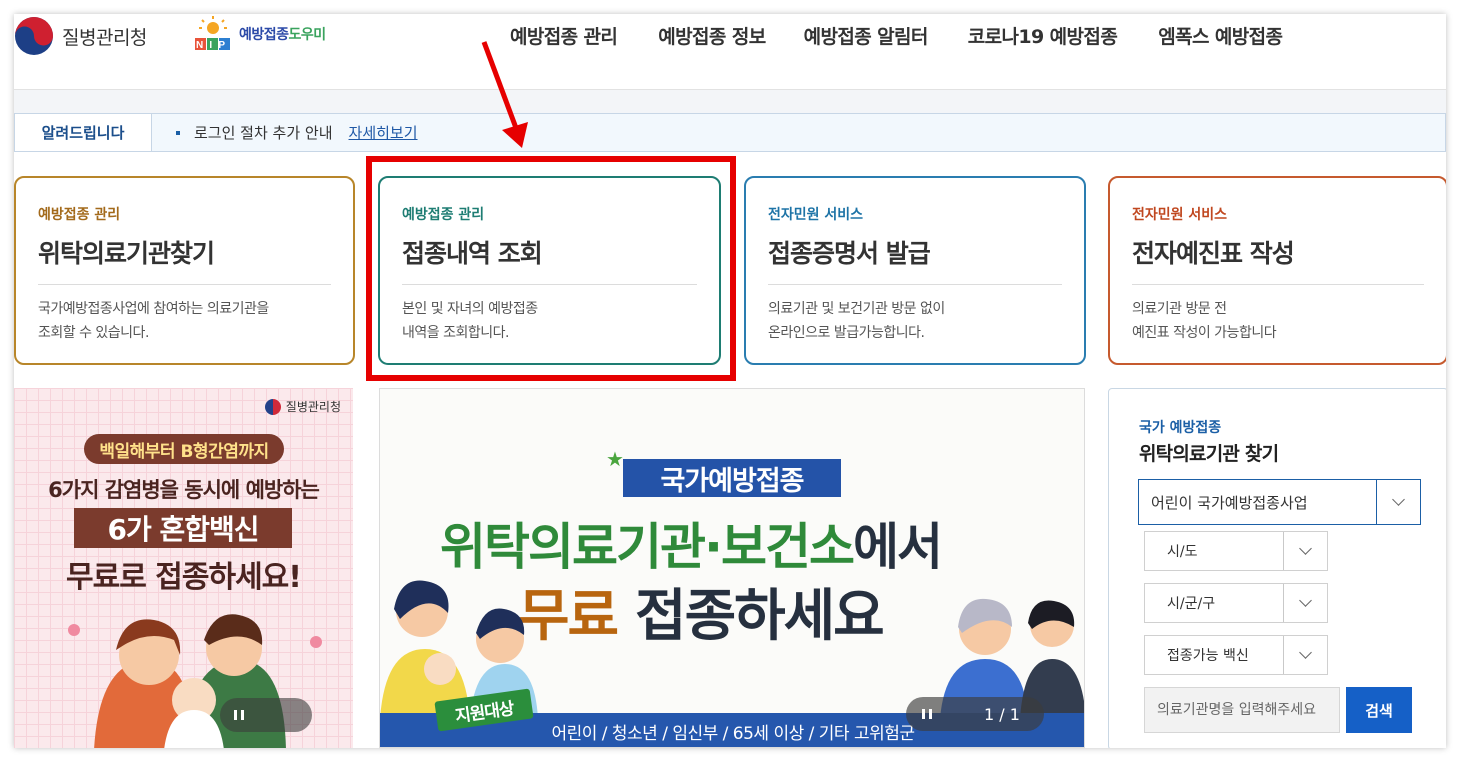 The image size is (1461, 763). Describe the element at coordinates (898, 547) in the screenshot. I see `headline1-dark: 에서` at that location.